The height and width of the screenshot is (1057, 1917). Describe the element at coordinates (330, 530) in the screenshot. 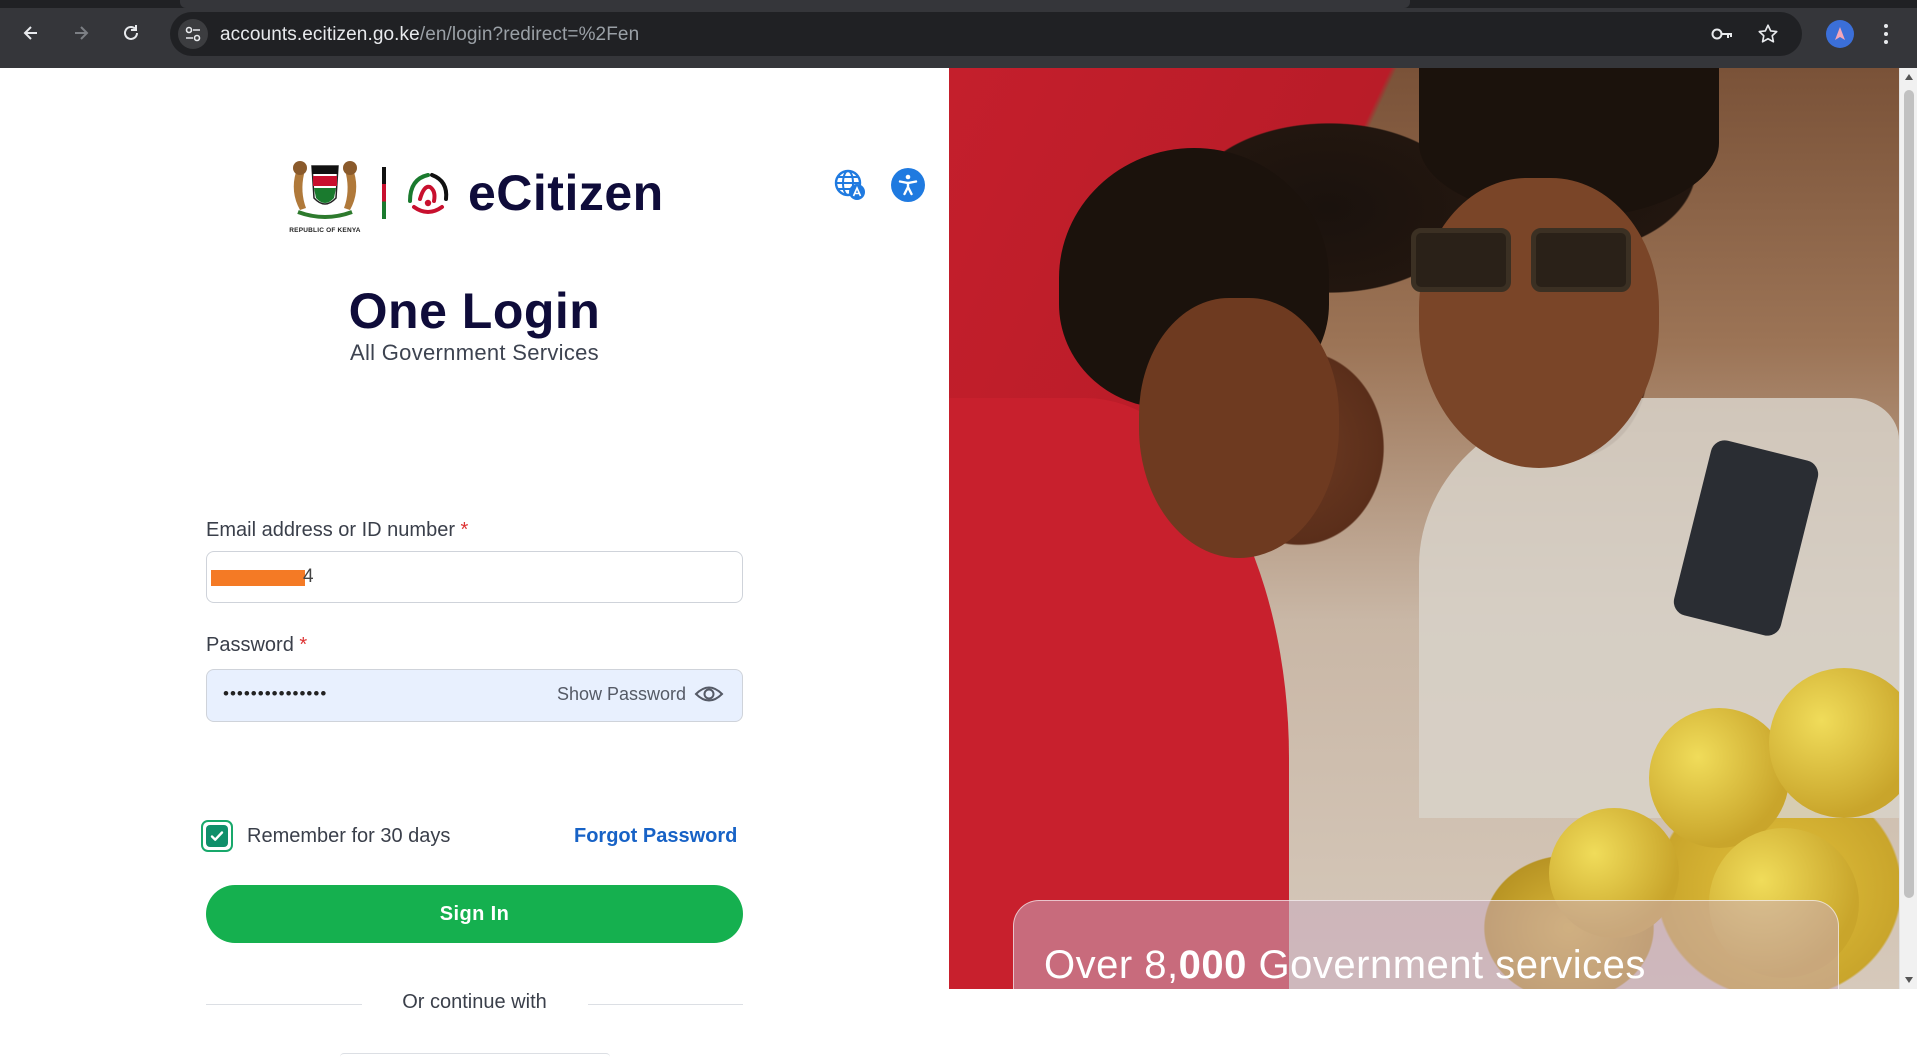

I see `email-label-text: Email address or ID number` at that location.